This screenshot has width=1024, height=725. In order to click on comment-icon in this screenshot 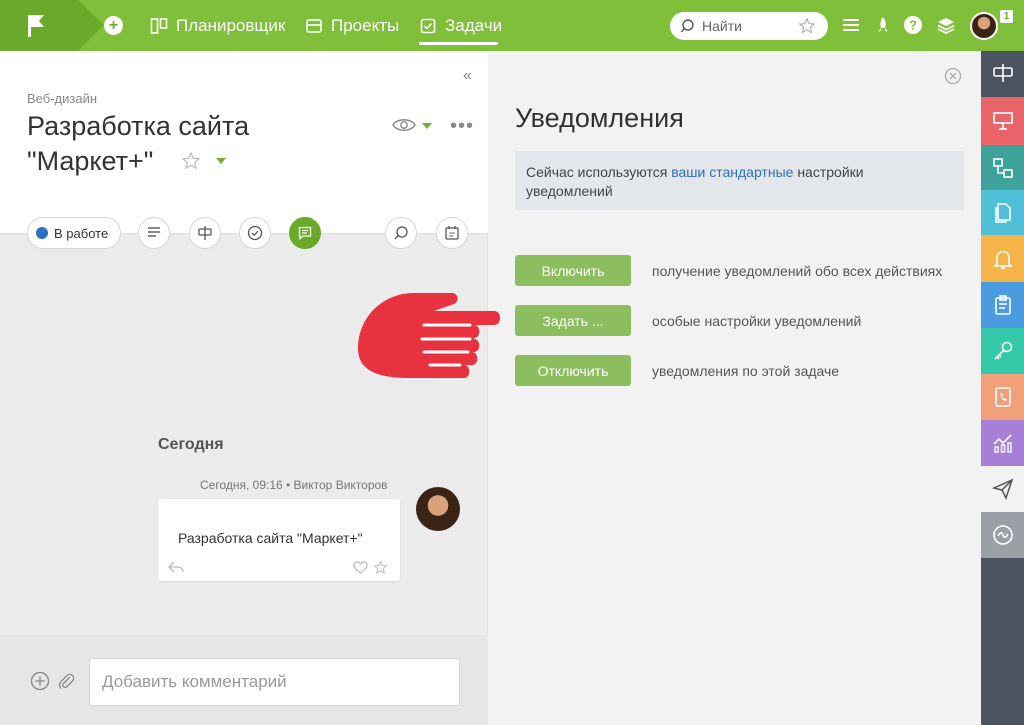, I will do `click(305, 233)`.